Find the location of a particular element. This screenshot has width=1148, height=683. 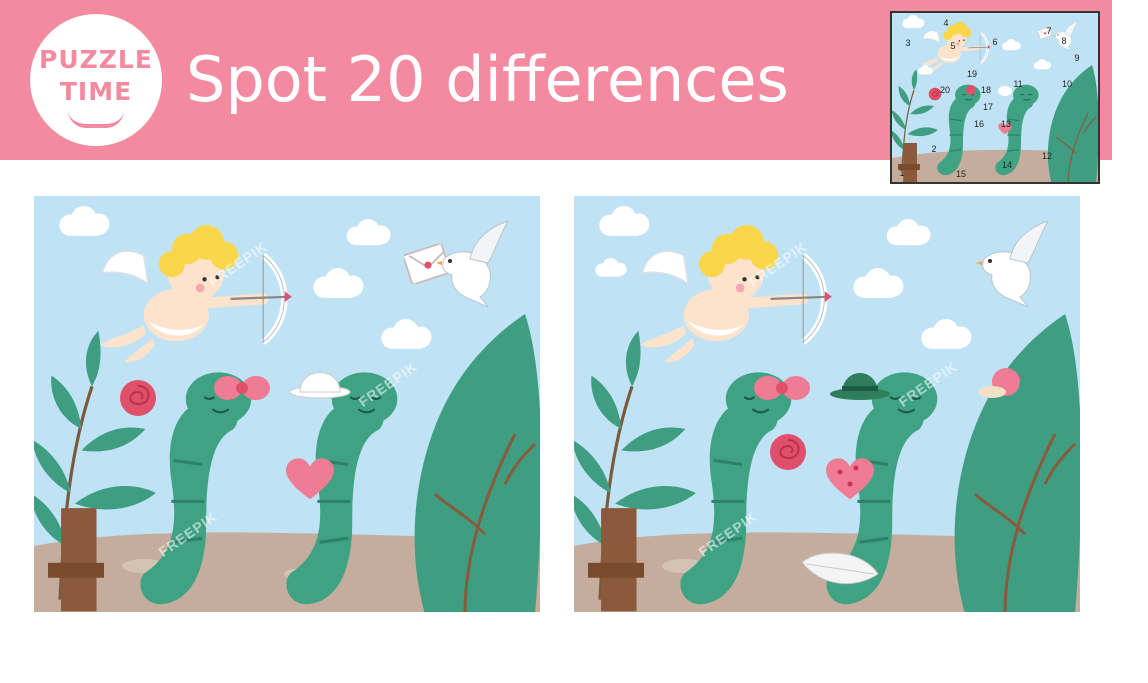

answer-marker-17: 17 is located at coordinates (988, 107).